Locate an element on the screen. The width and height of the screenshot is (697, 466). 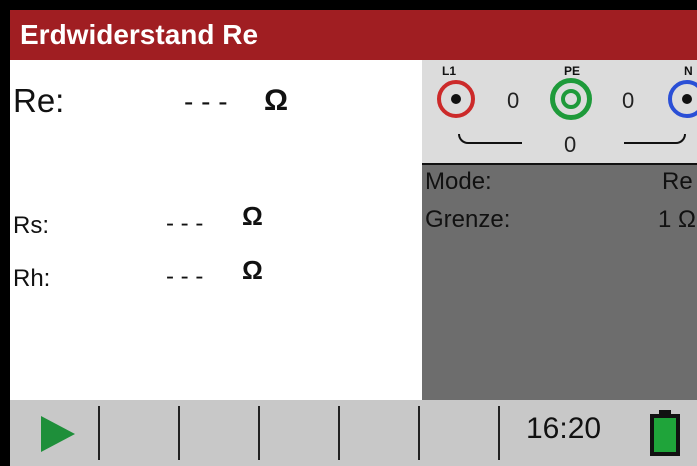
battery-body is located at coordinates (665, 435).